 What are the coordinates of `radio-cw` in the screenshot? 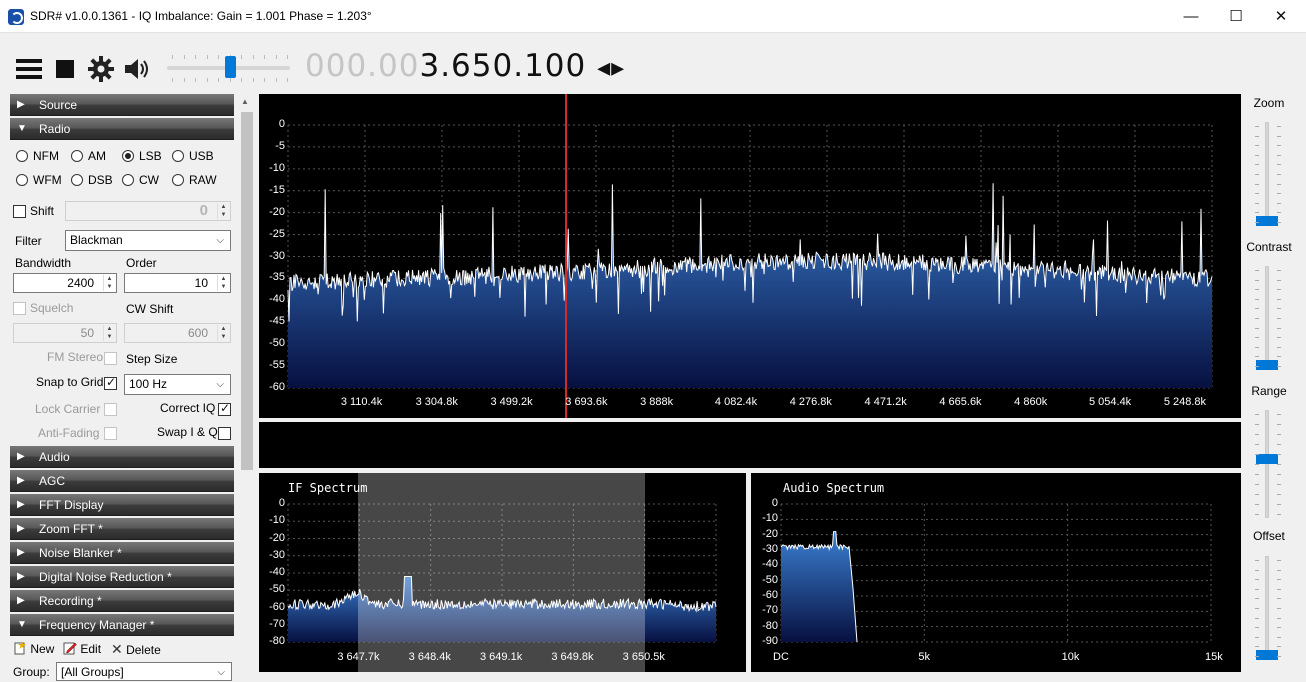 It's located at (128, 180).